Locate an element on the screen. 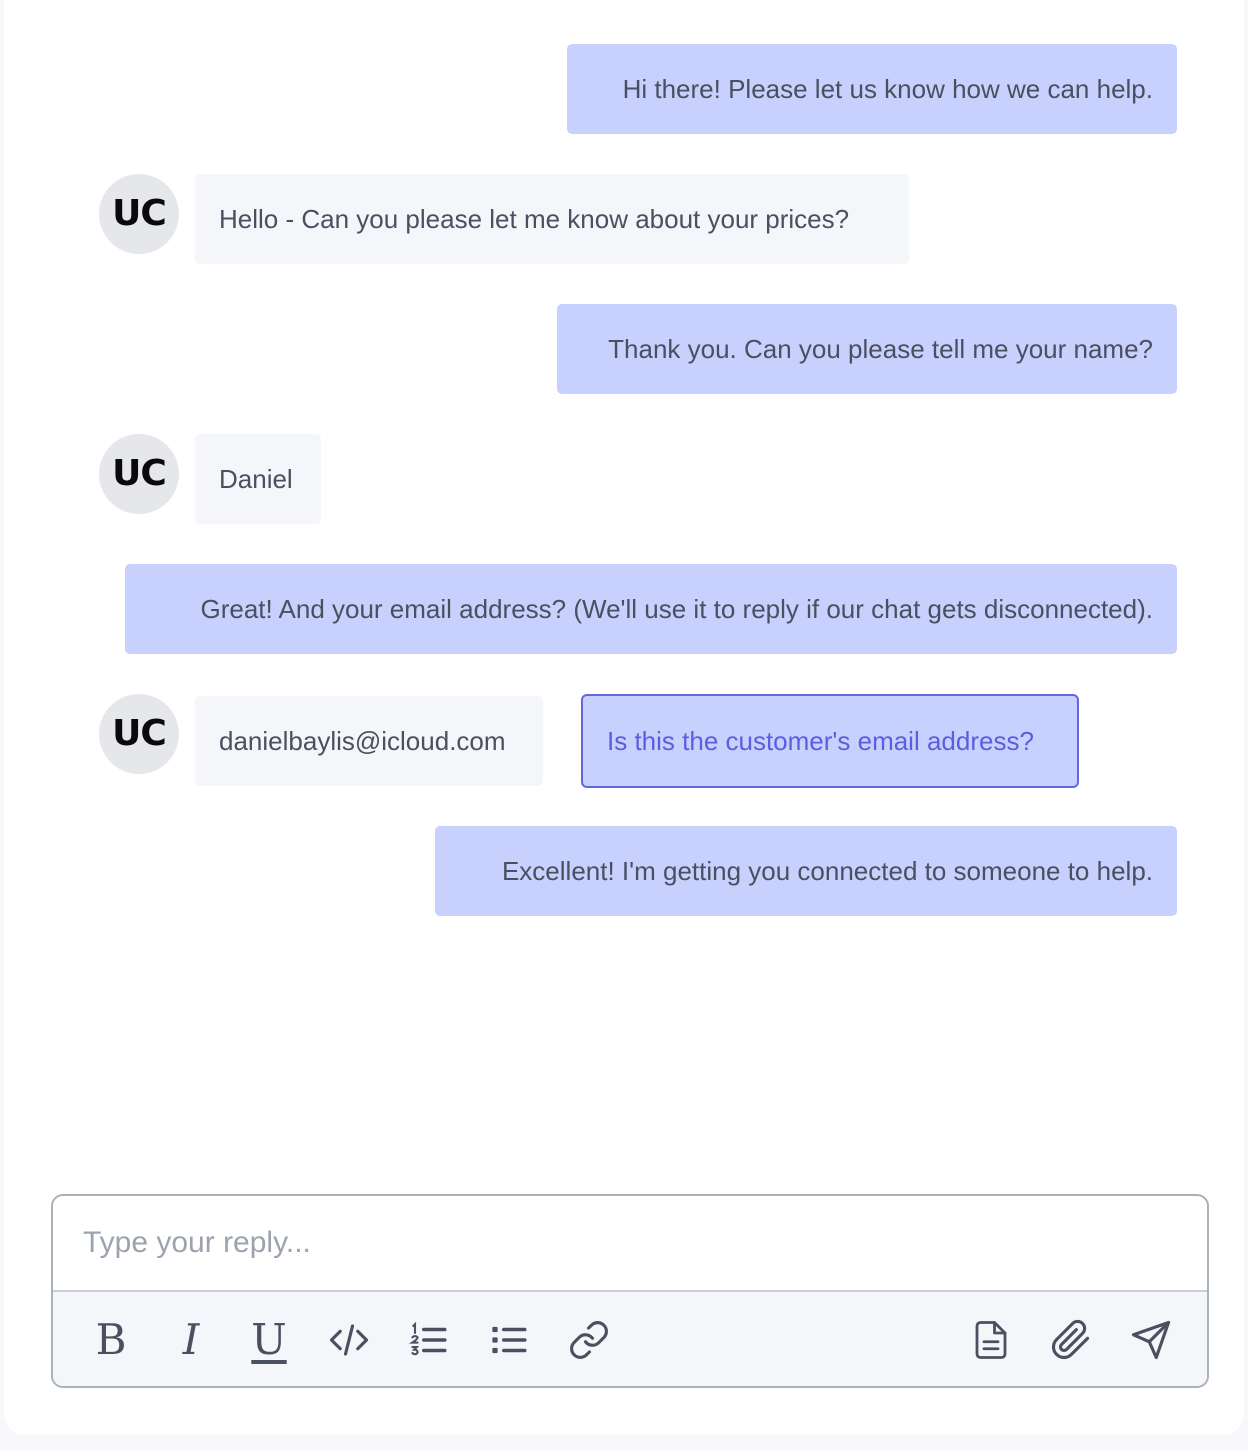 This screenshot has height=1451, width=1248. italic-icon: I is located at coordinates (191, 1339).